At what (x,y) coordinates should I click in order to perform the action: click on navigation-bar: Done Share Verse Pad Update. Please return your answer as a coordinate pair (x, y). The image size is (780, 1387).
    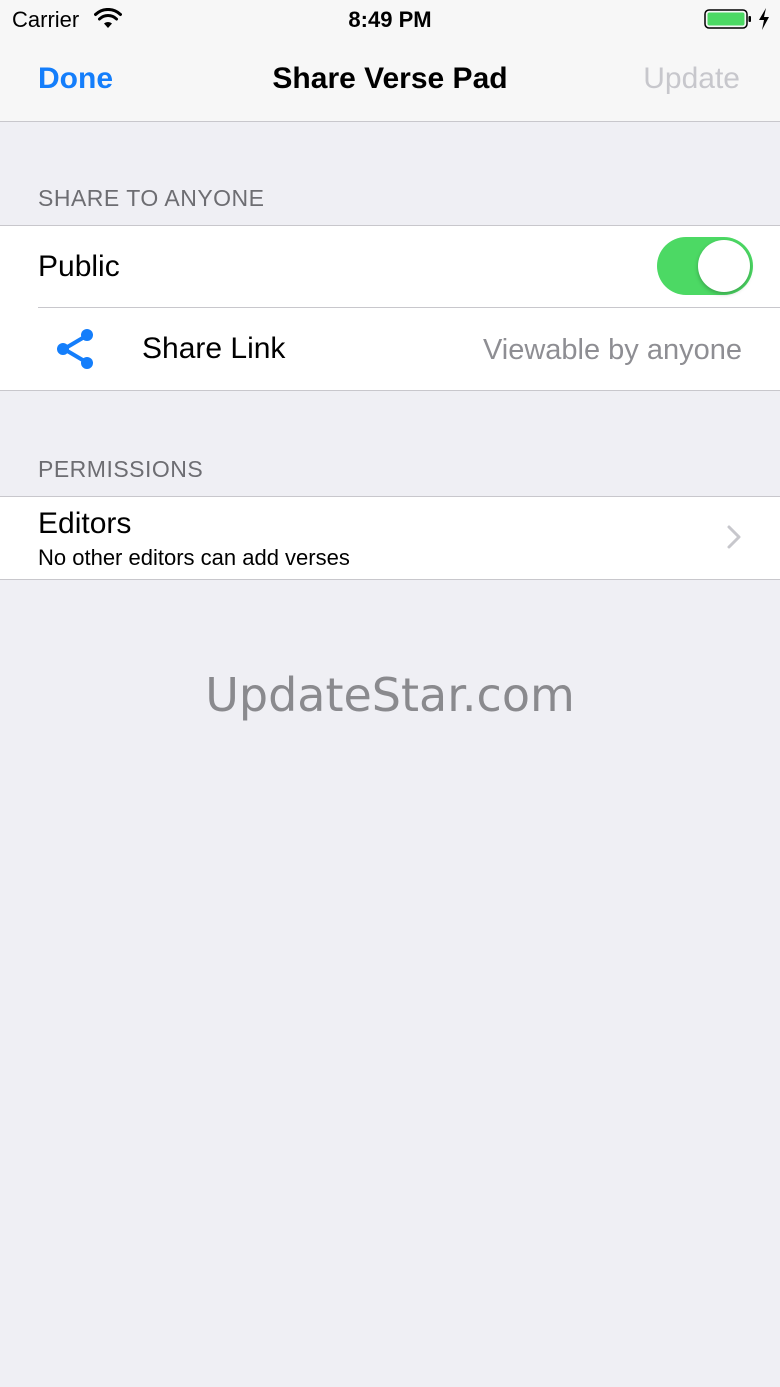
    Looking at the image, I should click on (390, 81).